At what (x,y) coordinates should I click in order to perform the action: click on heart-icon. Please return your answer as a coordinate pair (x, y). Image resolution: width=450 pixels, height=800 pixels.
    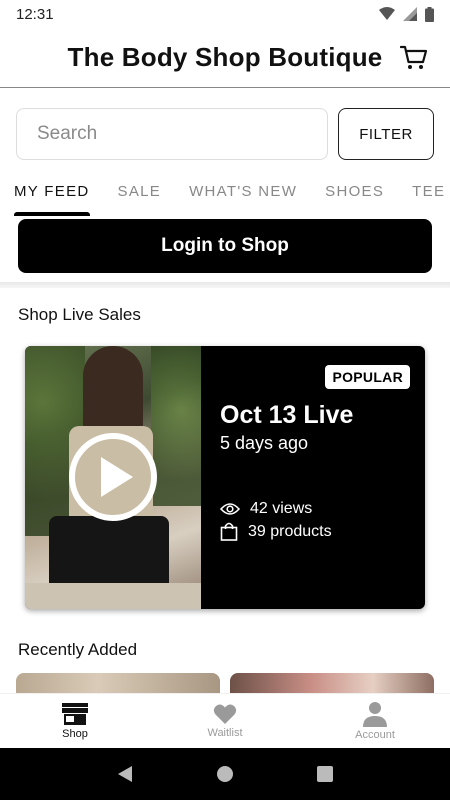
    Looking at the image, I should click on (225, 714).